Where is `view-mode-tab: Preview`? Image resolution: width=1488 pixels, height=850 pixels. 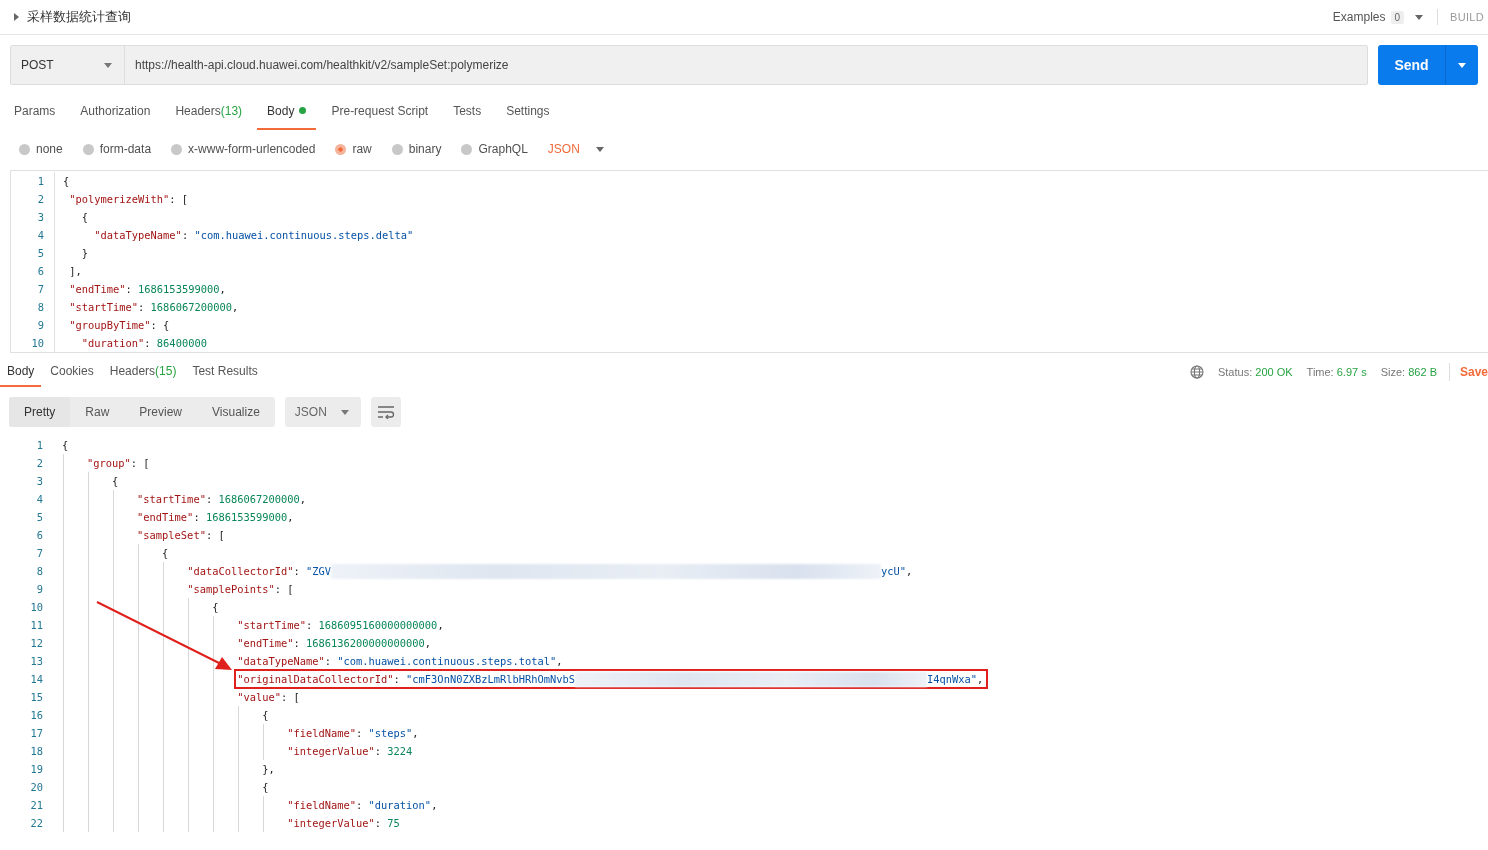
view-mode-tab: Preview is located at coordinates (161, 412).